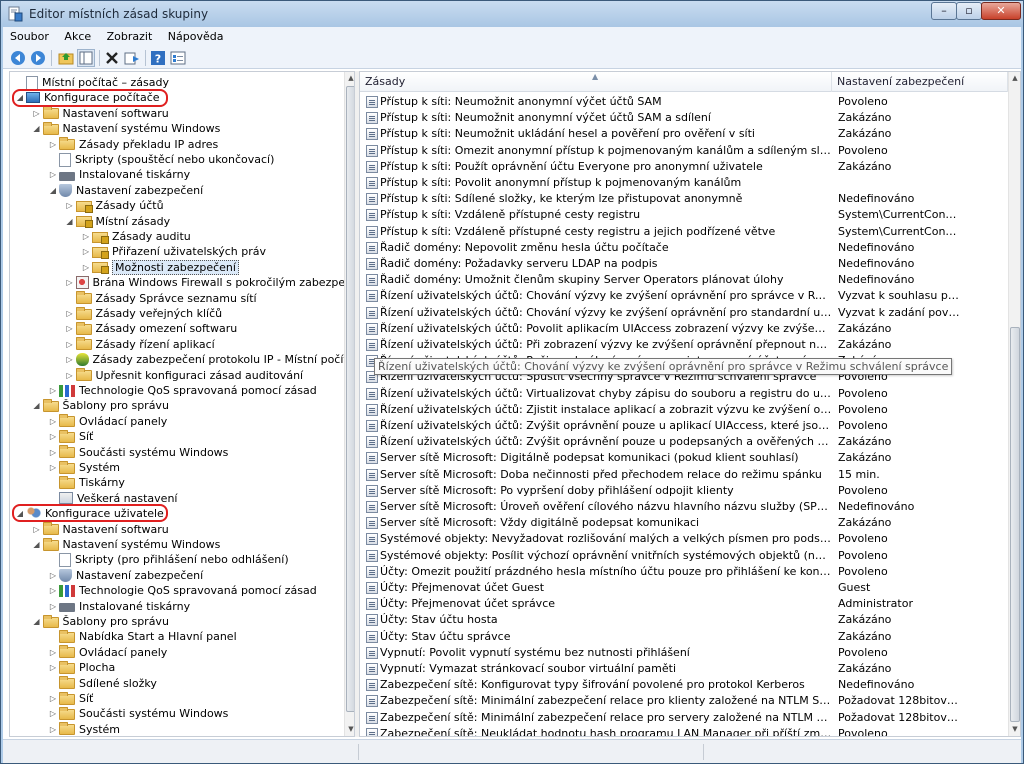 Image resolution: width=1024 pixels, height=764 pixels. What do you see at coordinates (132, 144) in the screenshot?
I see `tree-item: ▷ Zásady překladu IP adres` at bounding box center [132, 144].